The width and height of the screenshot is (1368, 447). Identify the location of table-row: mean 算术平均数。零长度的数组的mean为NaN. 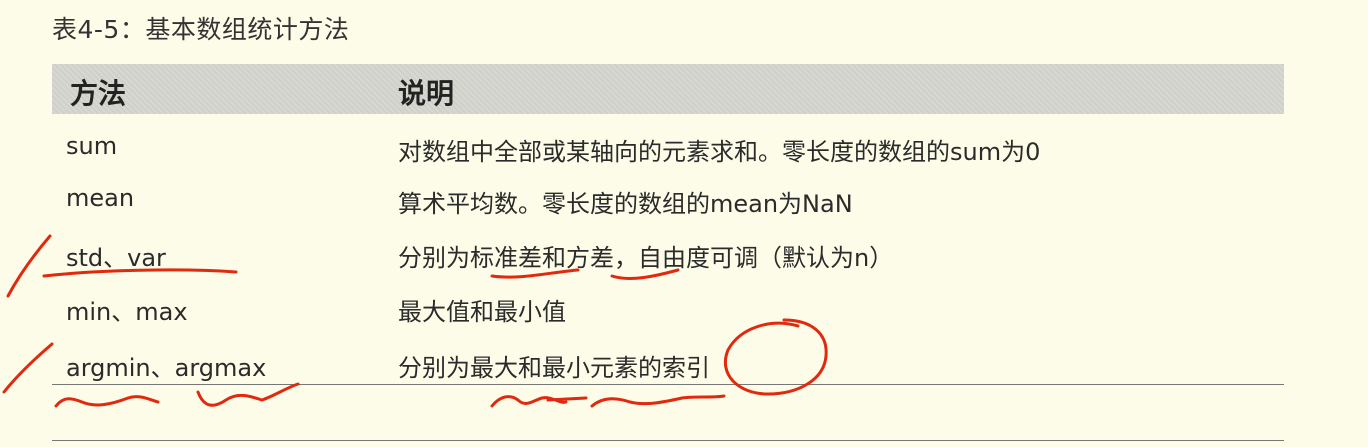
(668, 201).